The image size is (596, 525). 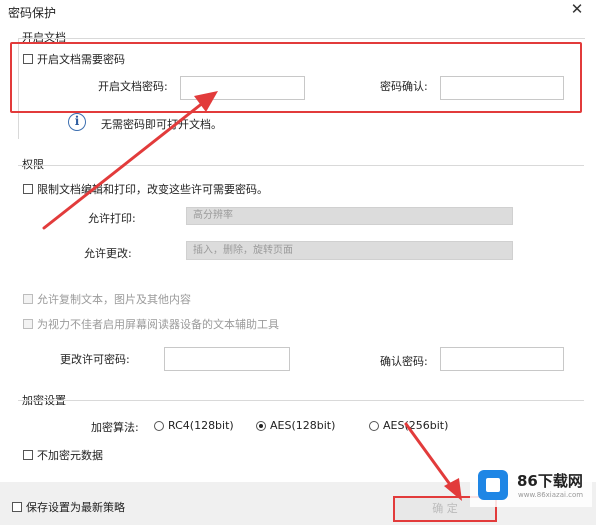 What do you see at coordinates (551, 495) in the screenshot?
I see `watermark-url: www.86xiazai.com` at bounding box center [551, 495].